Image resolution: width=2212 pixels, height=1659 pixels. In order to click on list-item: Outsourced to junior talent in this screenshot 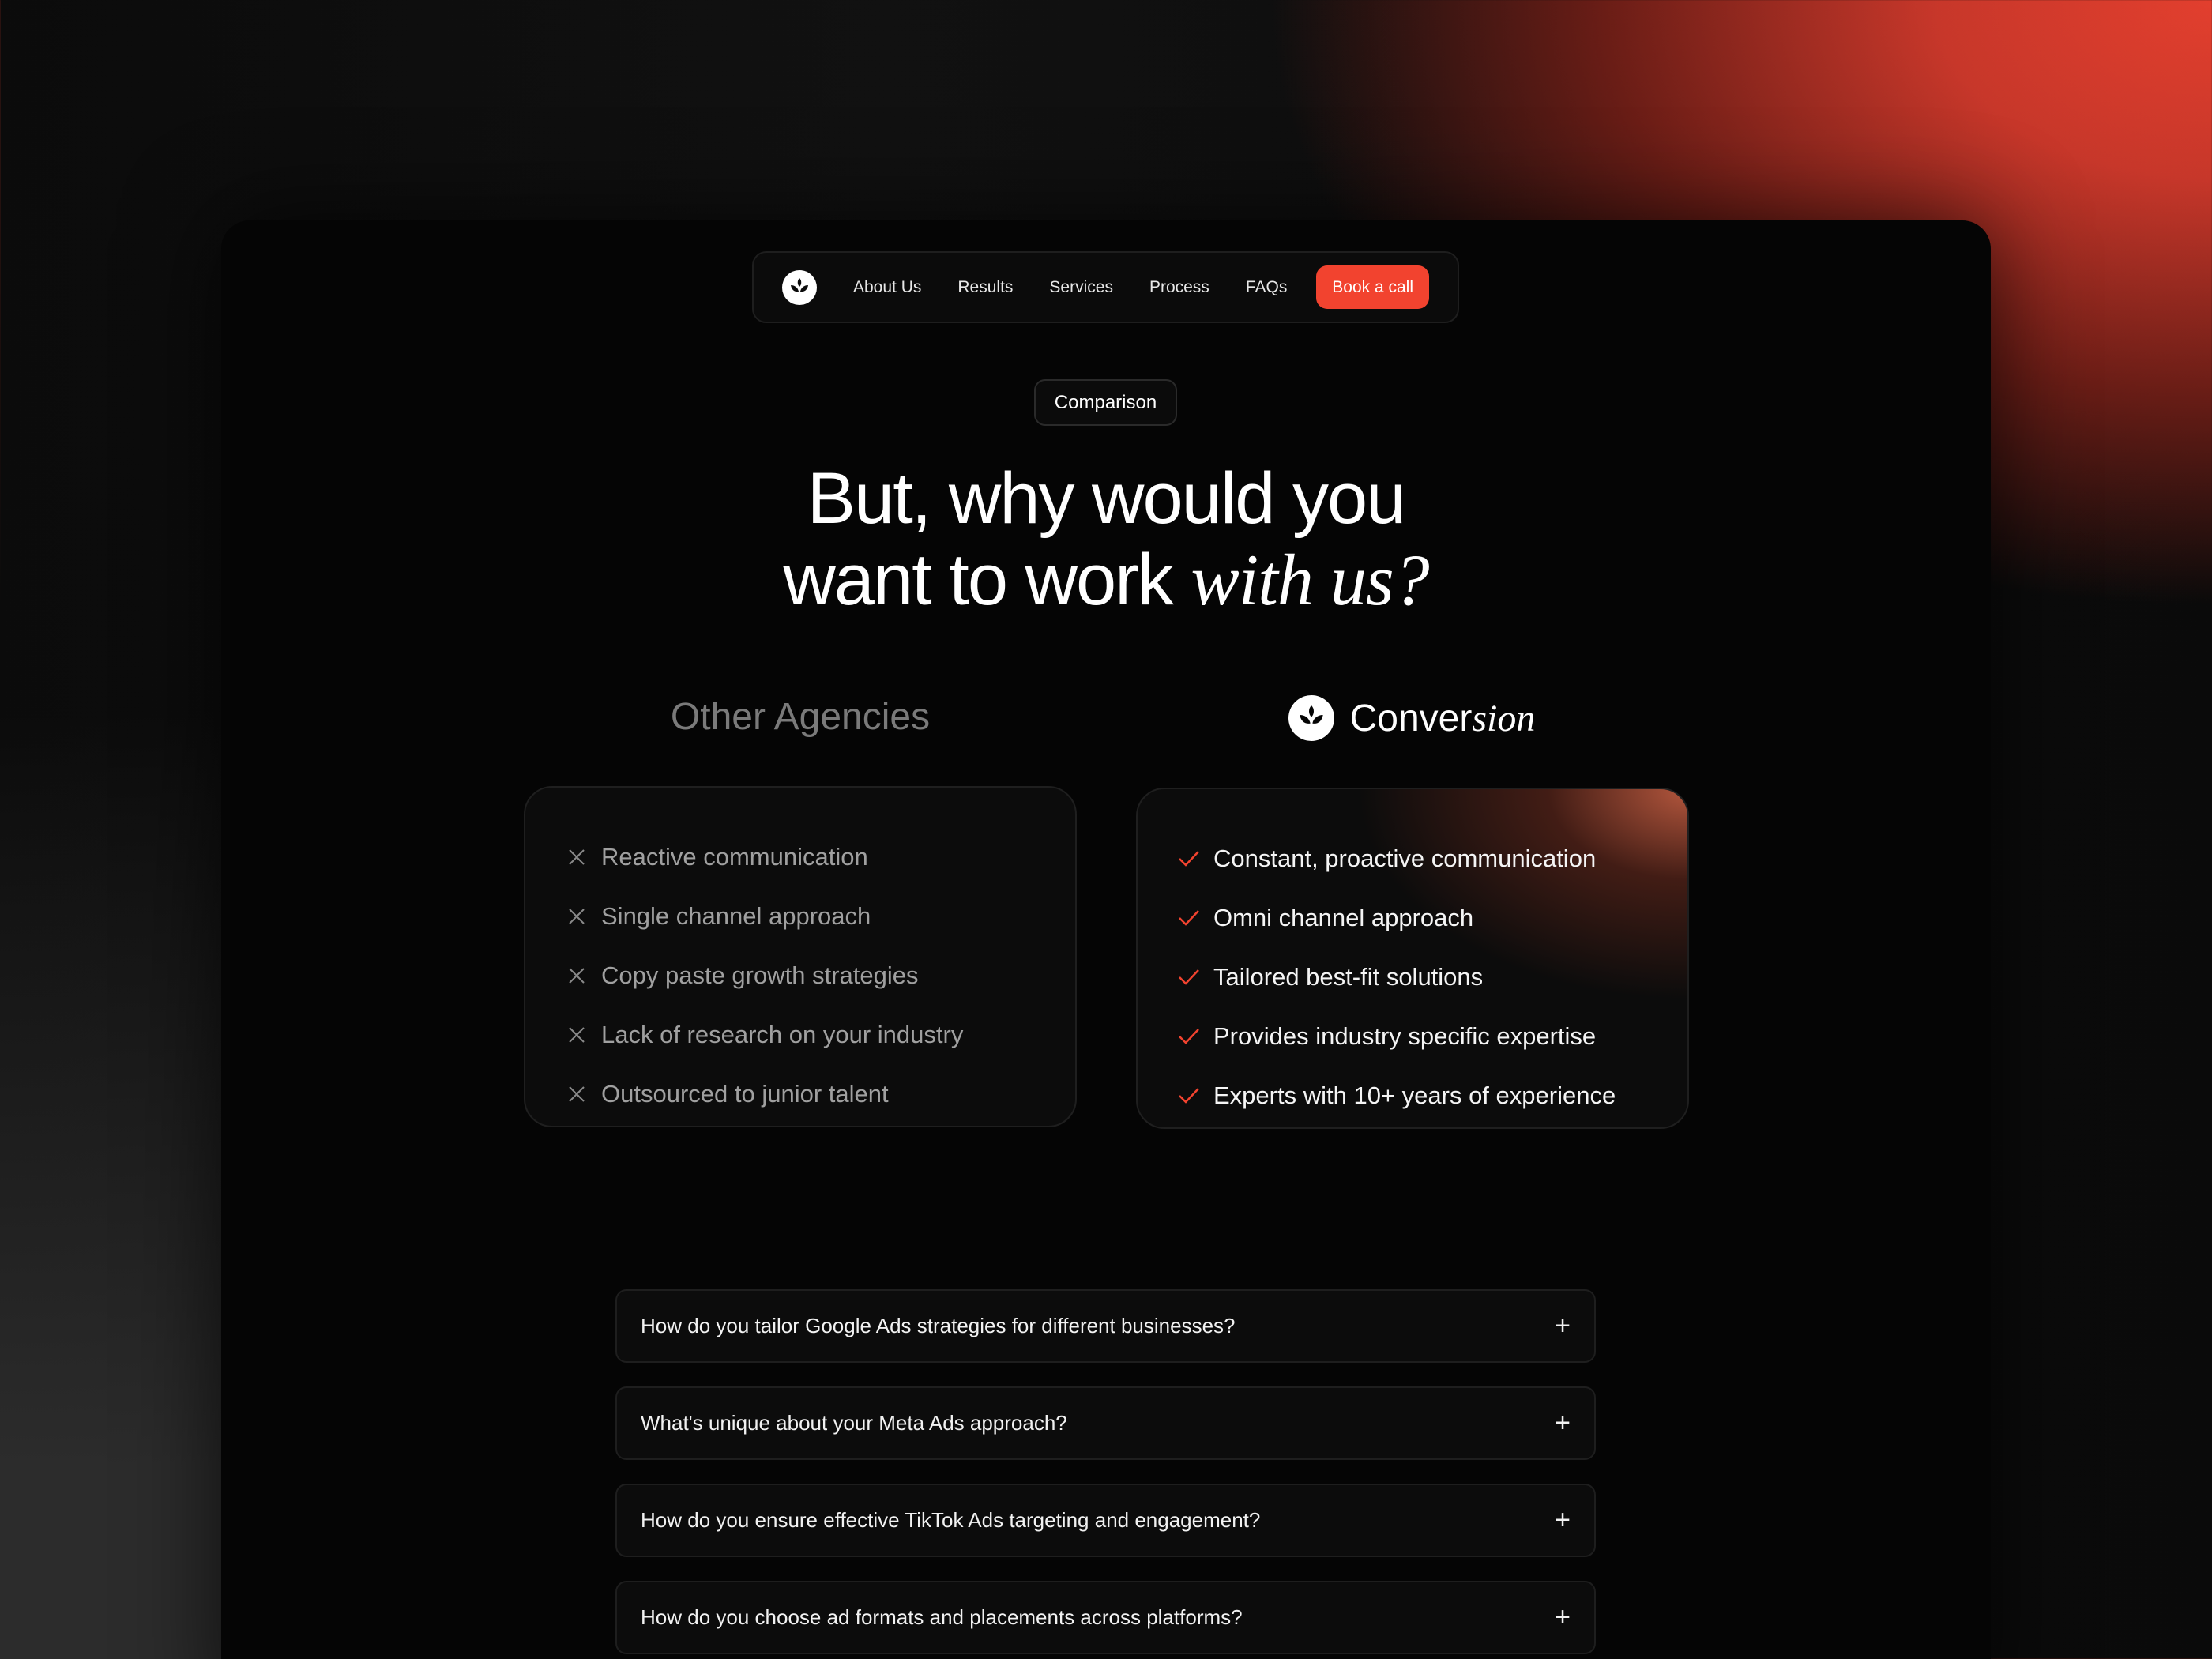, I will do `click(820, 1094)`.